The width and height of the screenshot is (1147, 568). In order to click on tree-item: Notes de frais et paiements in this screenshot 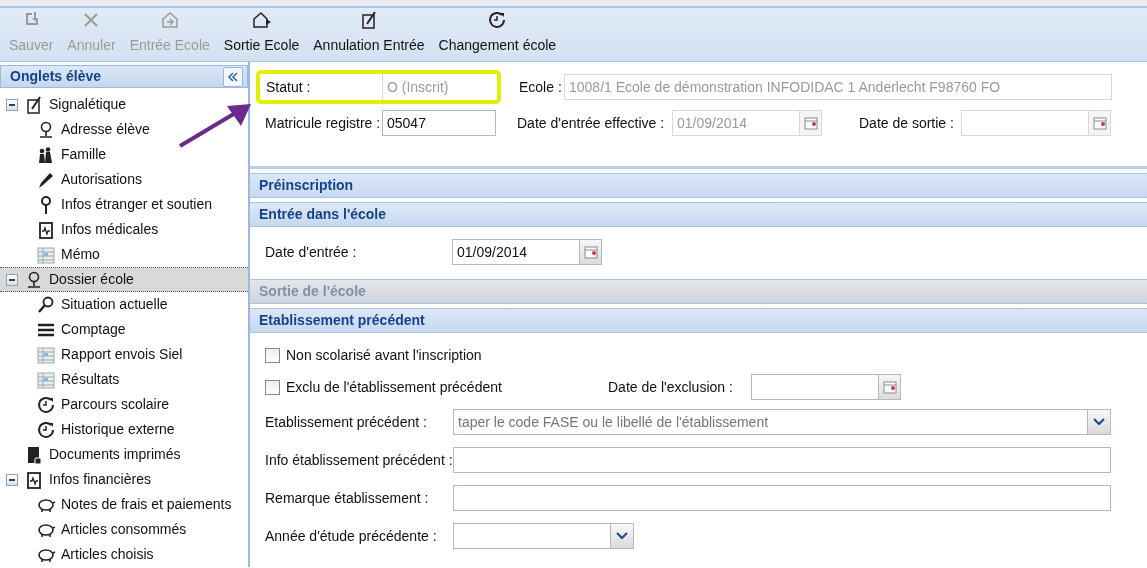, I will do `click(116, 504)`.